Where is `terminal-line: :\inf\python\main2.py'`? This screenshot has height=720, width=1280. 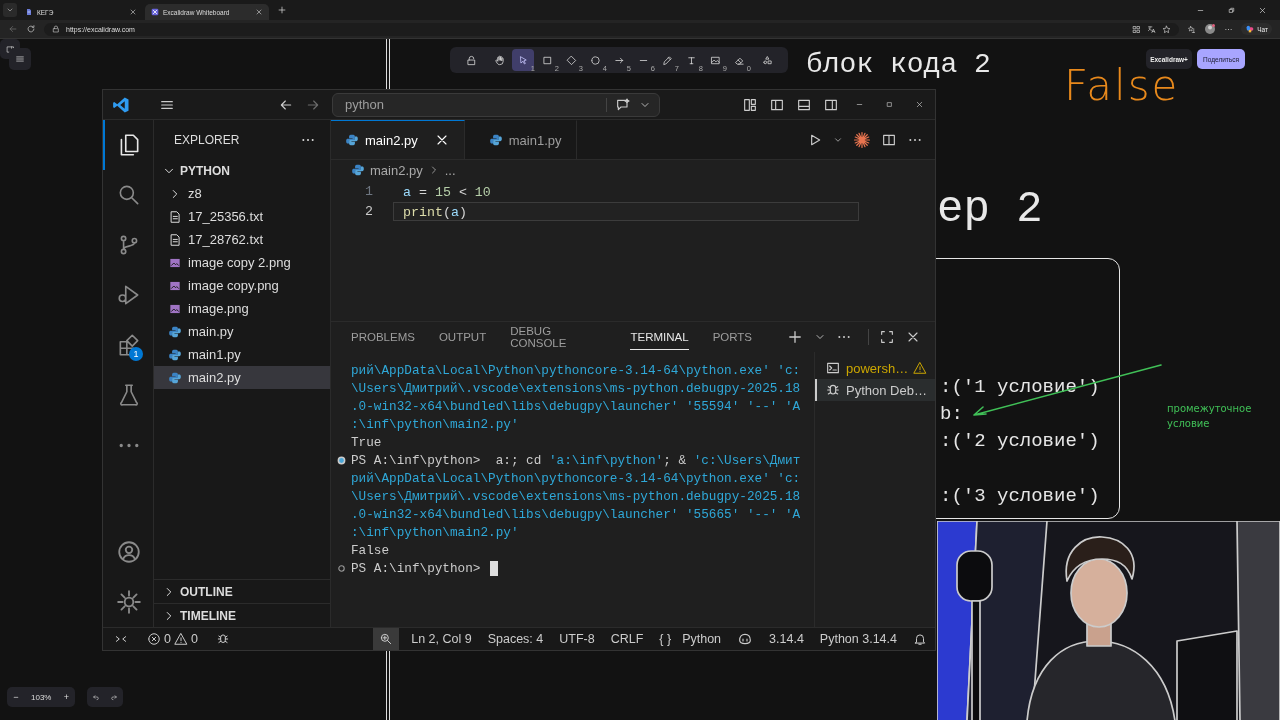 terminal-line: :\inf\python\main2.py' is located at coordinates (435, 532).